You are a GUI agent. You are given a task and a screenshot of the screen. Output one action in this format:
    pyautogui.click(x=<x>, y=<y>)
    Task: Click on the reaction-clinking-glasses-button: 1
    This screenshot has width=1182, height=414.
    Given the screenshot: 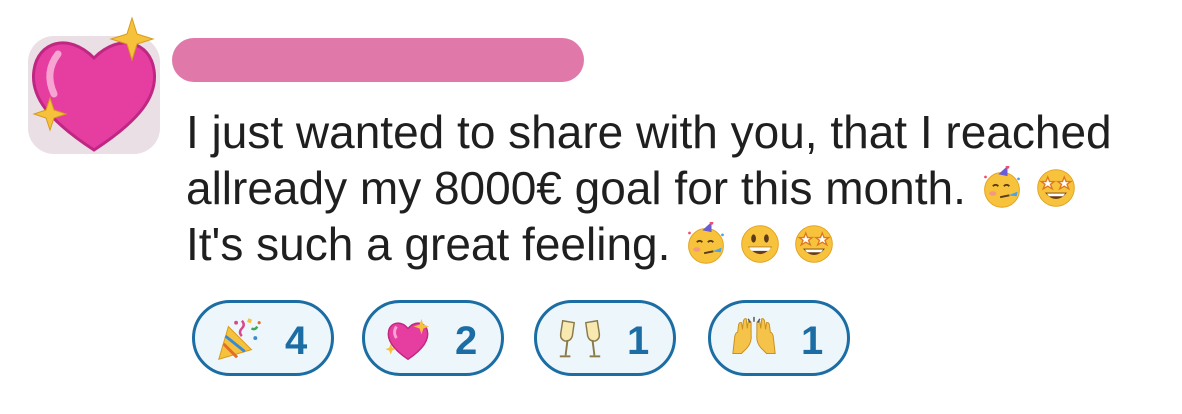 What is the action you would take?
    pyautogui.click(x=605, y=338)
    